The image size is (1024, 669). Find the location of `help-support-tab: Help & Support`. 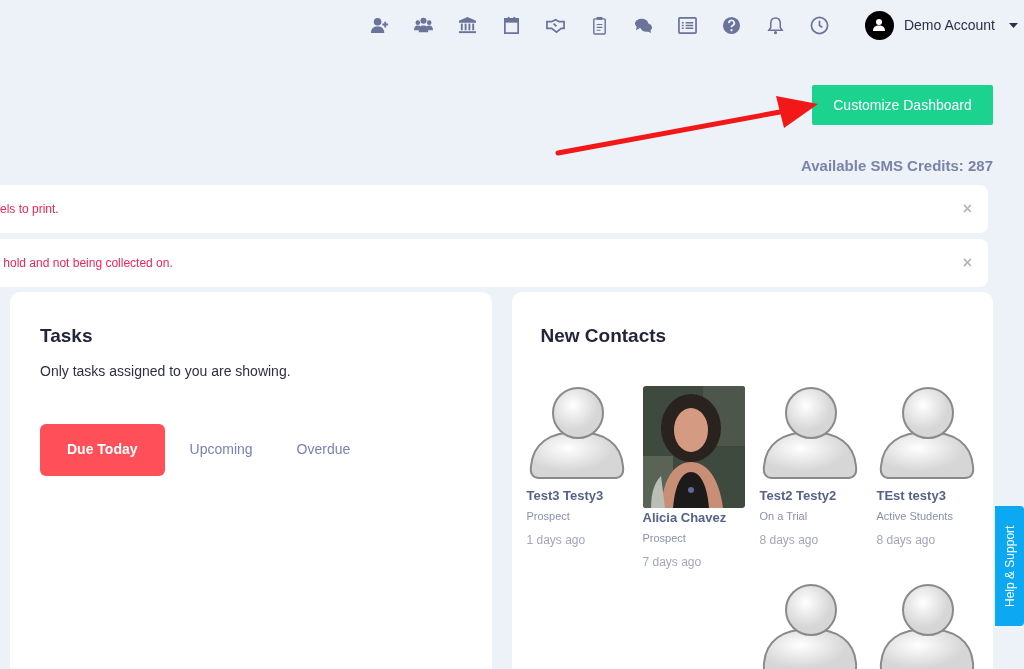

help-support-tab: Help & Support is located at coordinates (1009, 566).